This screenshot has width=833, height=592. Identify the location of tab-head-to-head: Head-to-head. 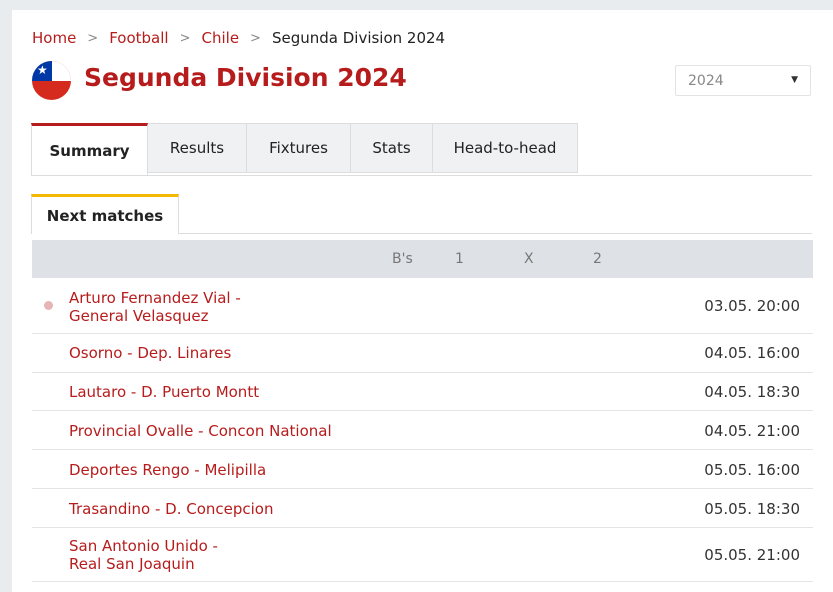
(505, 148).